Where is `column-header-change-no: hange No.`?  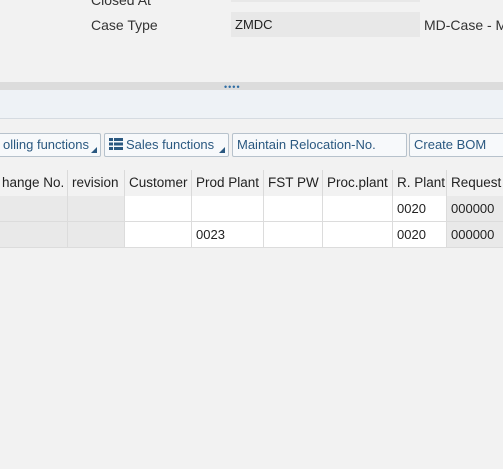
column-header-change-no: hange No. is located at coordinates (34, 183).